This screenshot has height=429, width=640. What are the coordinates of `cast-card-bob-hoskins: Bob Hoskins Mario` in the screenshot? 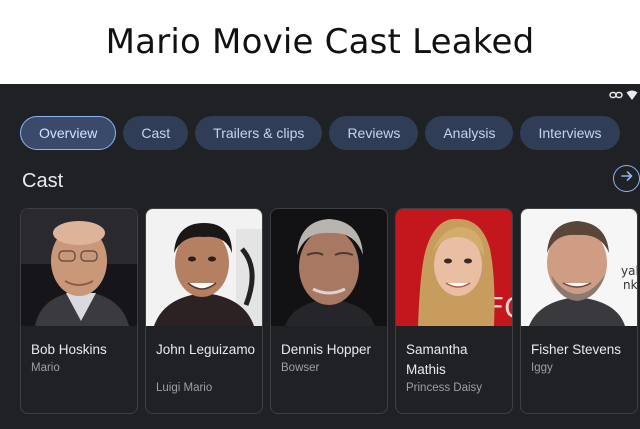 It's located at (79, 311).